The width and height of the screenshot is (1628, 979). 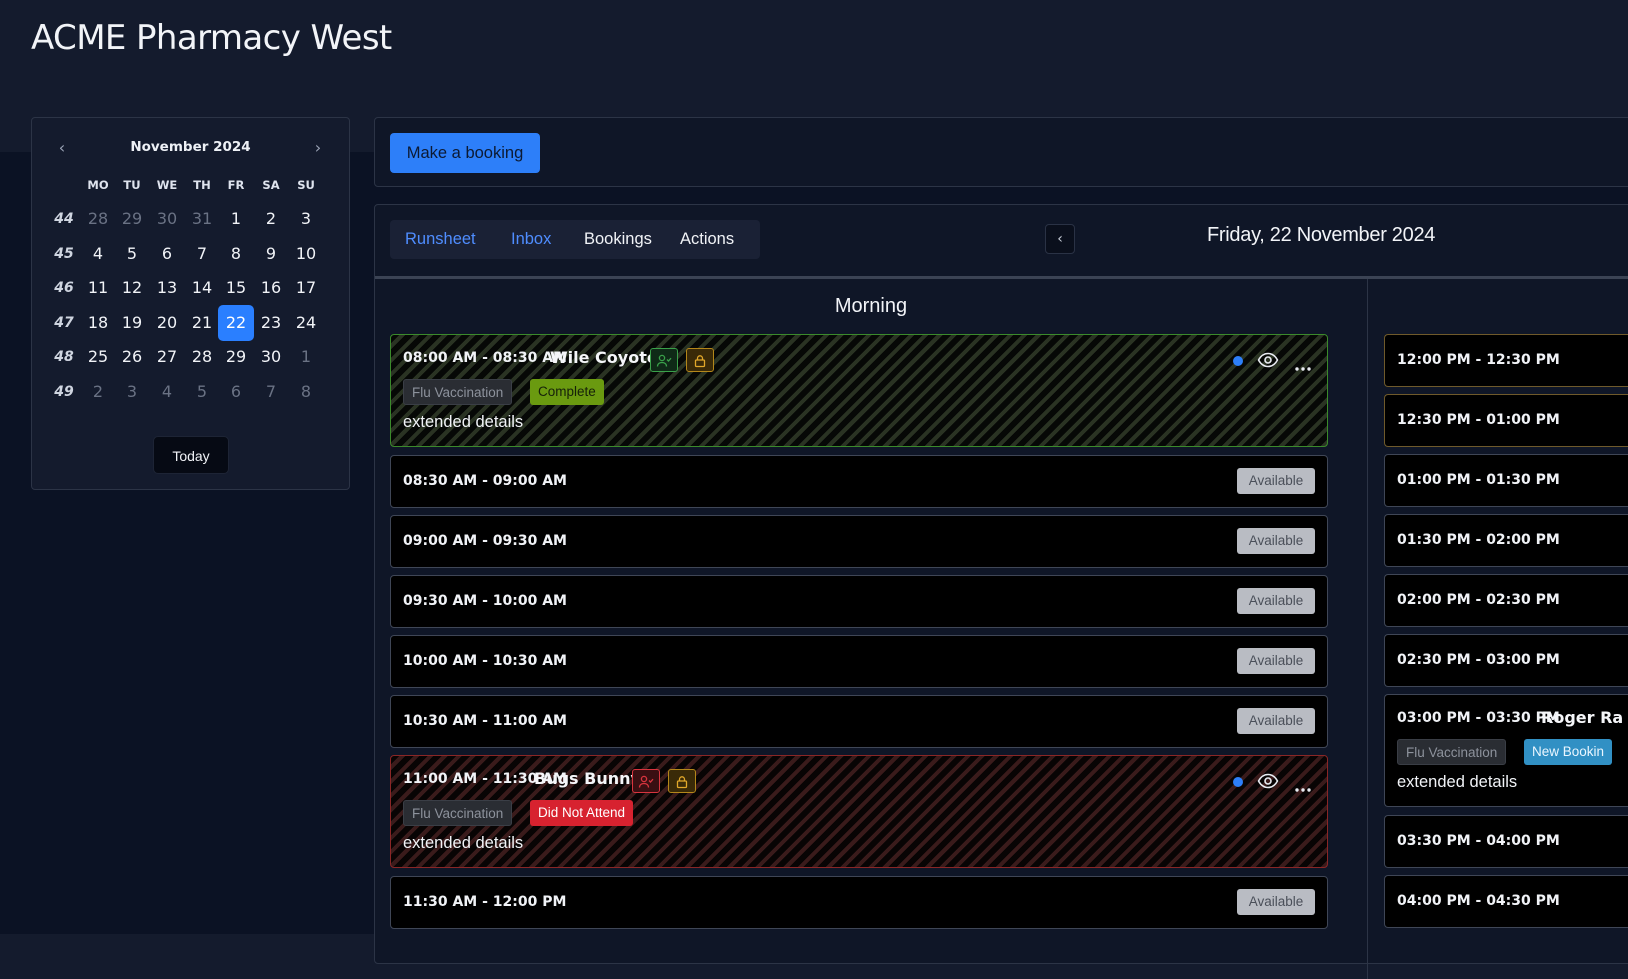 I want to click on column-divider, so click(x=1367, y=629).